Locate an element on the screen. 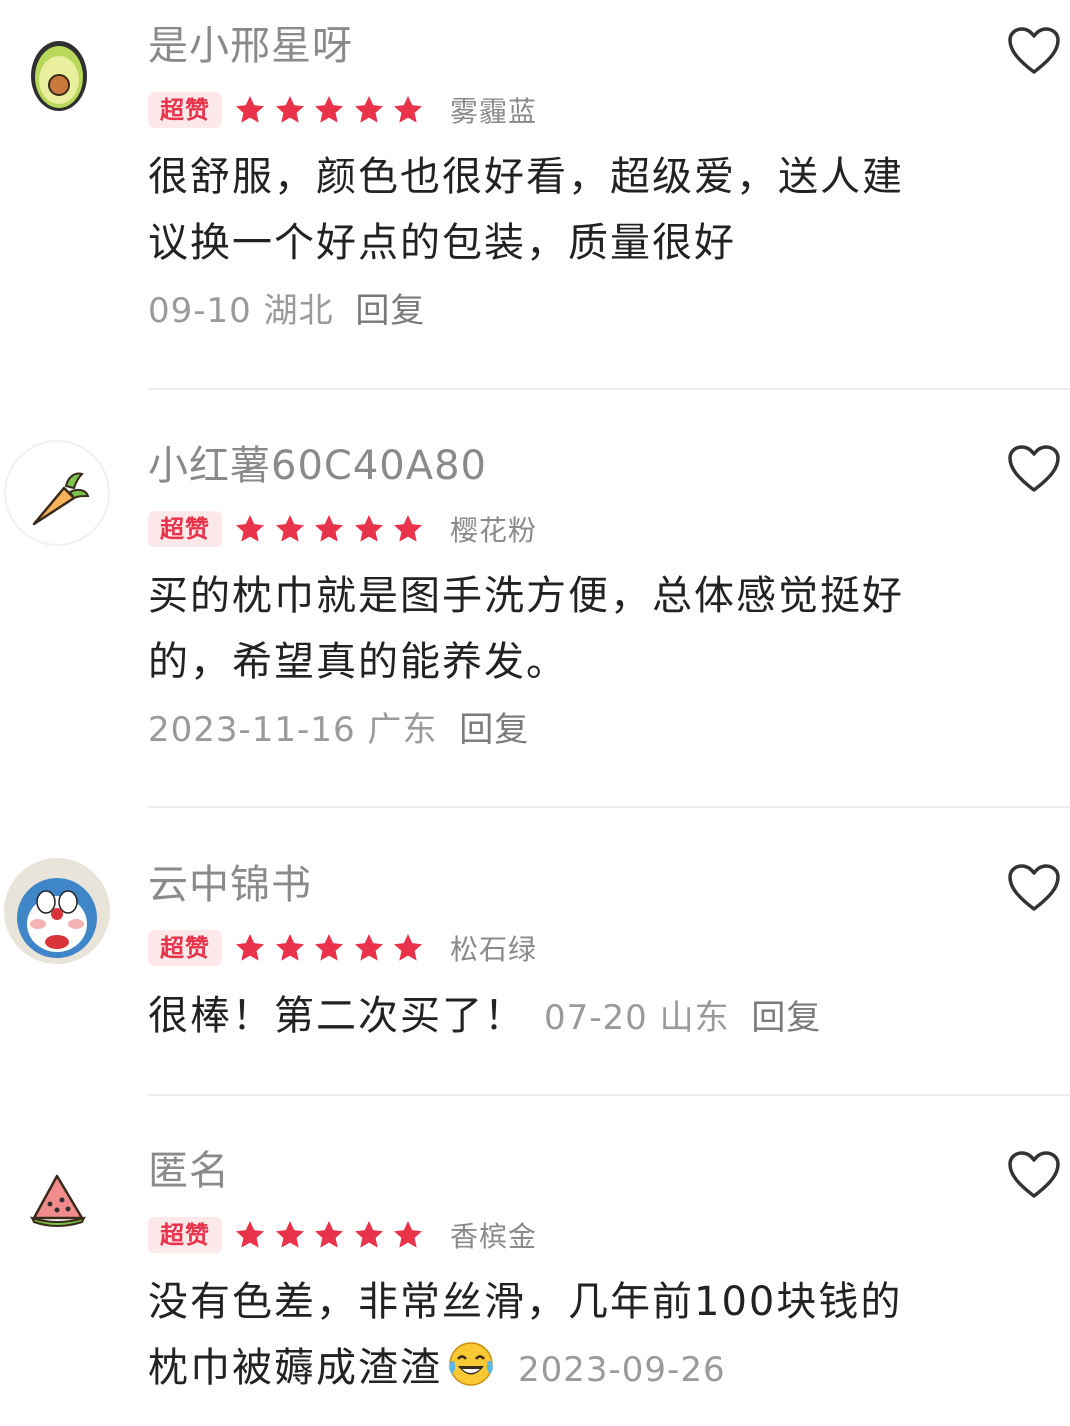 This screenshot has height=1426, width=1070. review-date: 09-10 is located at coordinates (200, 311).